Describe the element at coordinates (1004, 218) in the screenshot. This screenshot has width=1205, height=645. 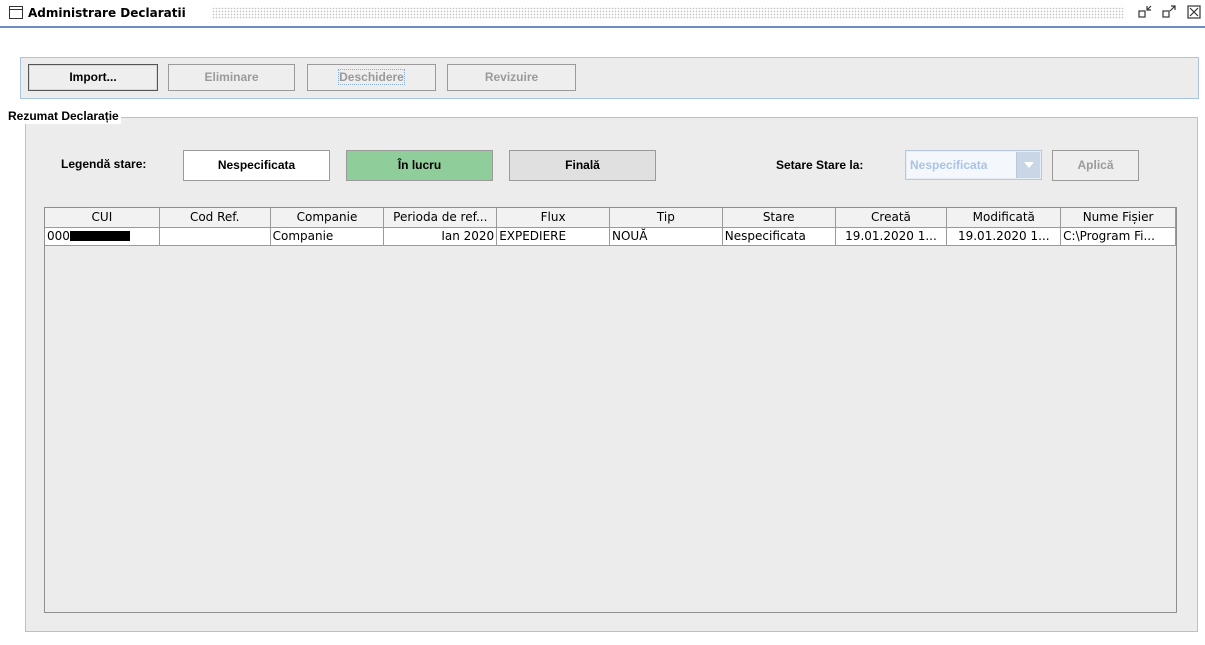
I see `column-header-modificata: Modificată` at that location.